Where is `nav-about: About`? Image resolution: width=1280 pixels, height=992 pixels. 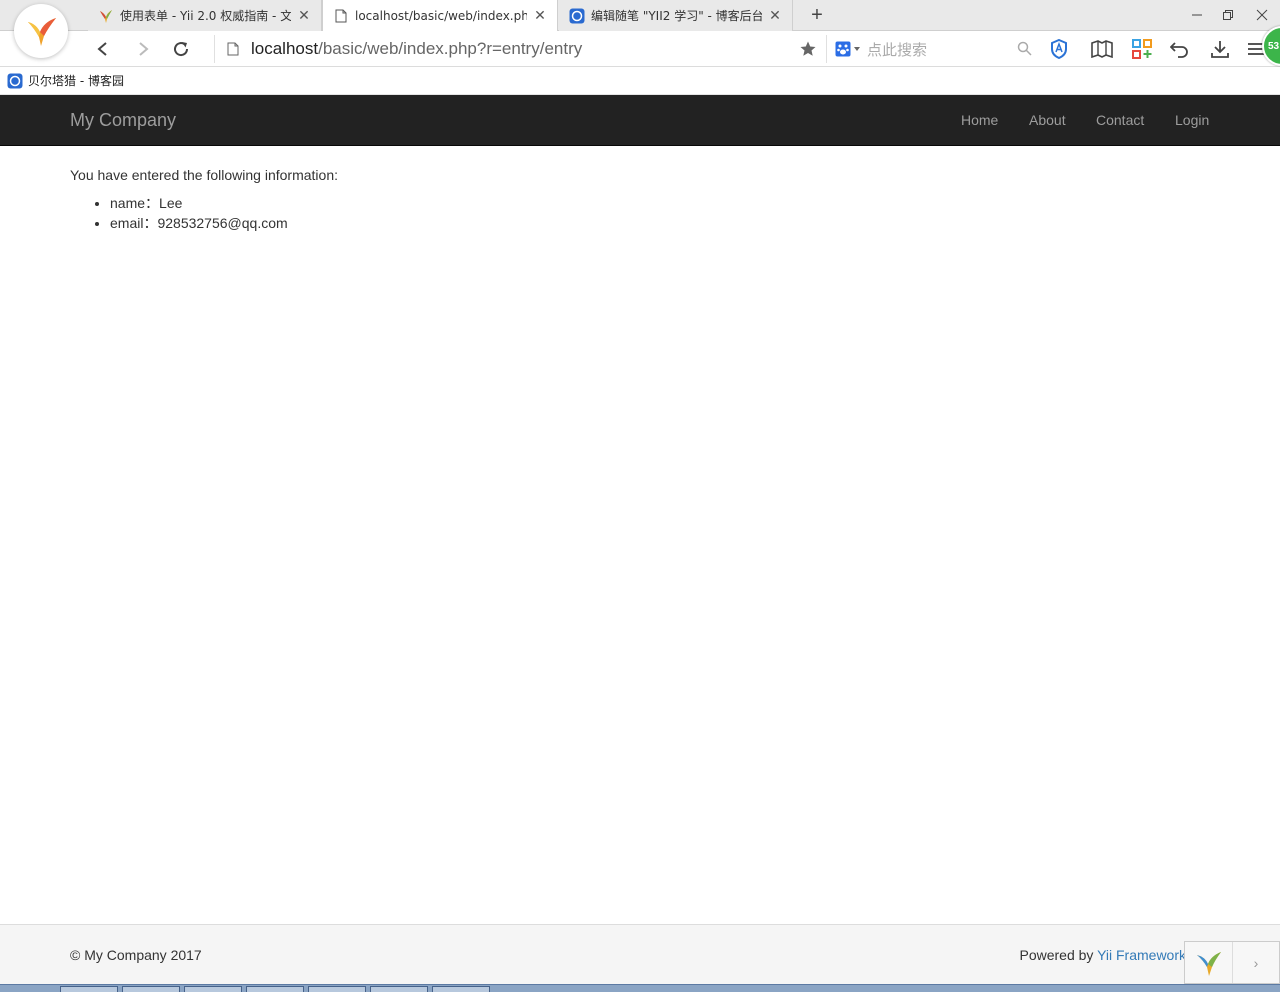
nav-about: About is located at coordinates (1047, 120).